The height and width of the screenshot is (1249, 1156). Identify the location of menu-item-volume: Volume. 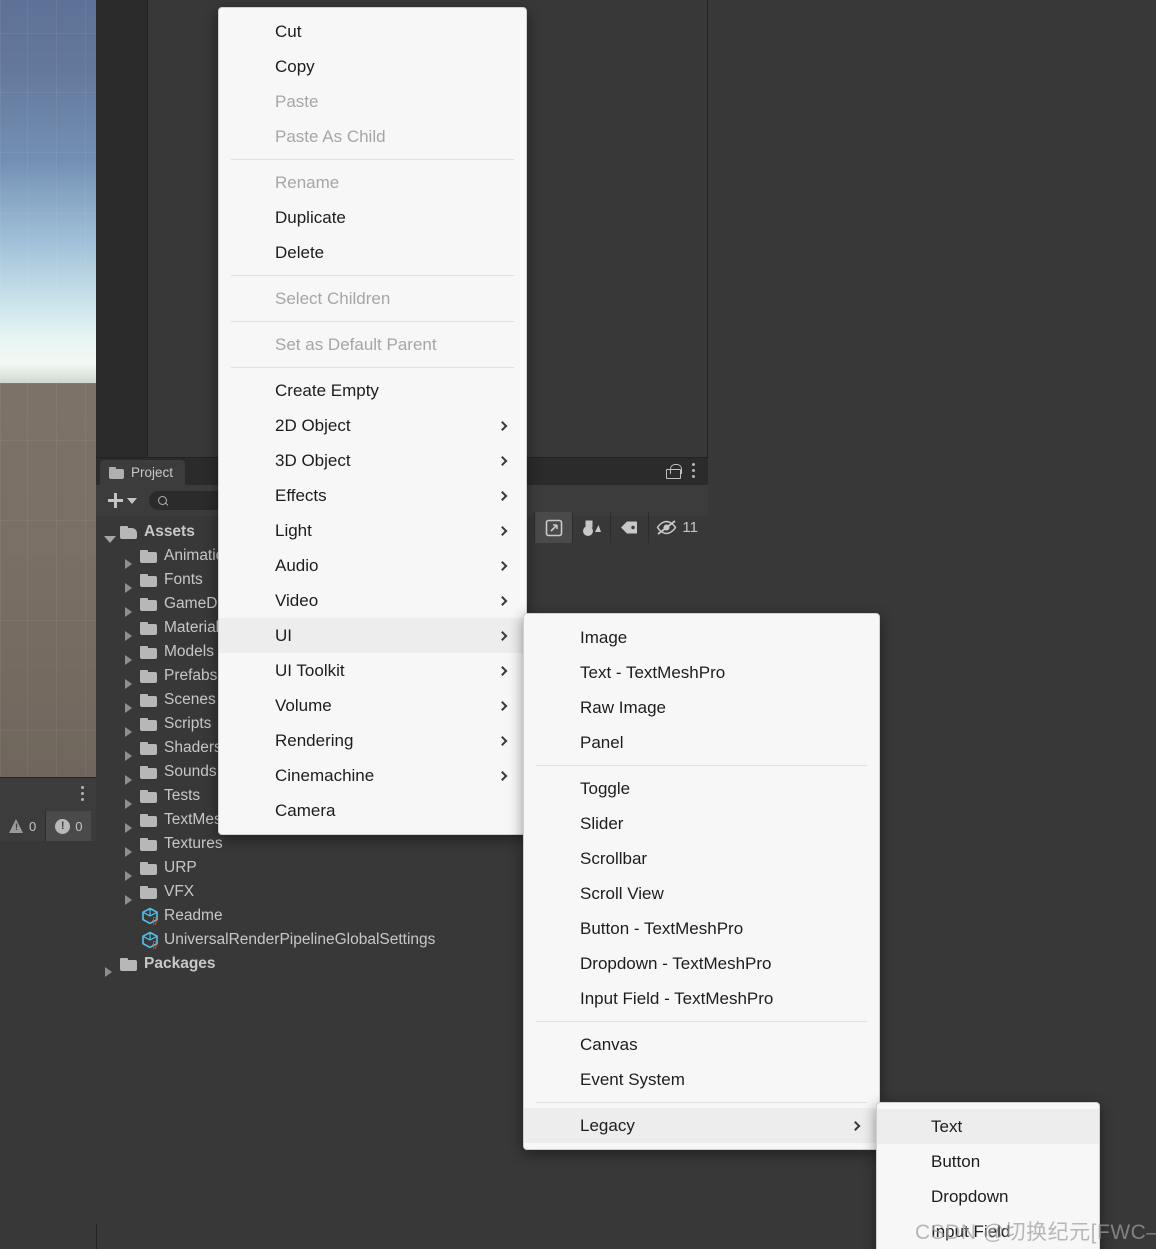
(372, 705).